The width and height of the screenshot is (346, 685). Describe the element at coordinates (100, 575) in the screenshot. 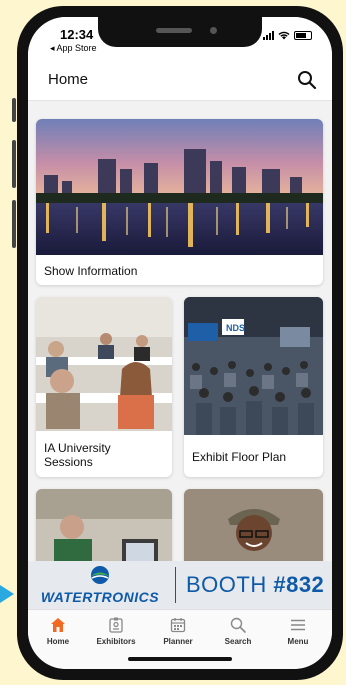

I see `watertronics-drop-icon` at that location.